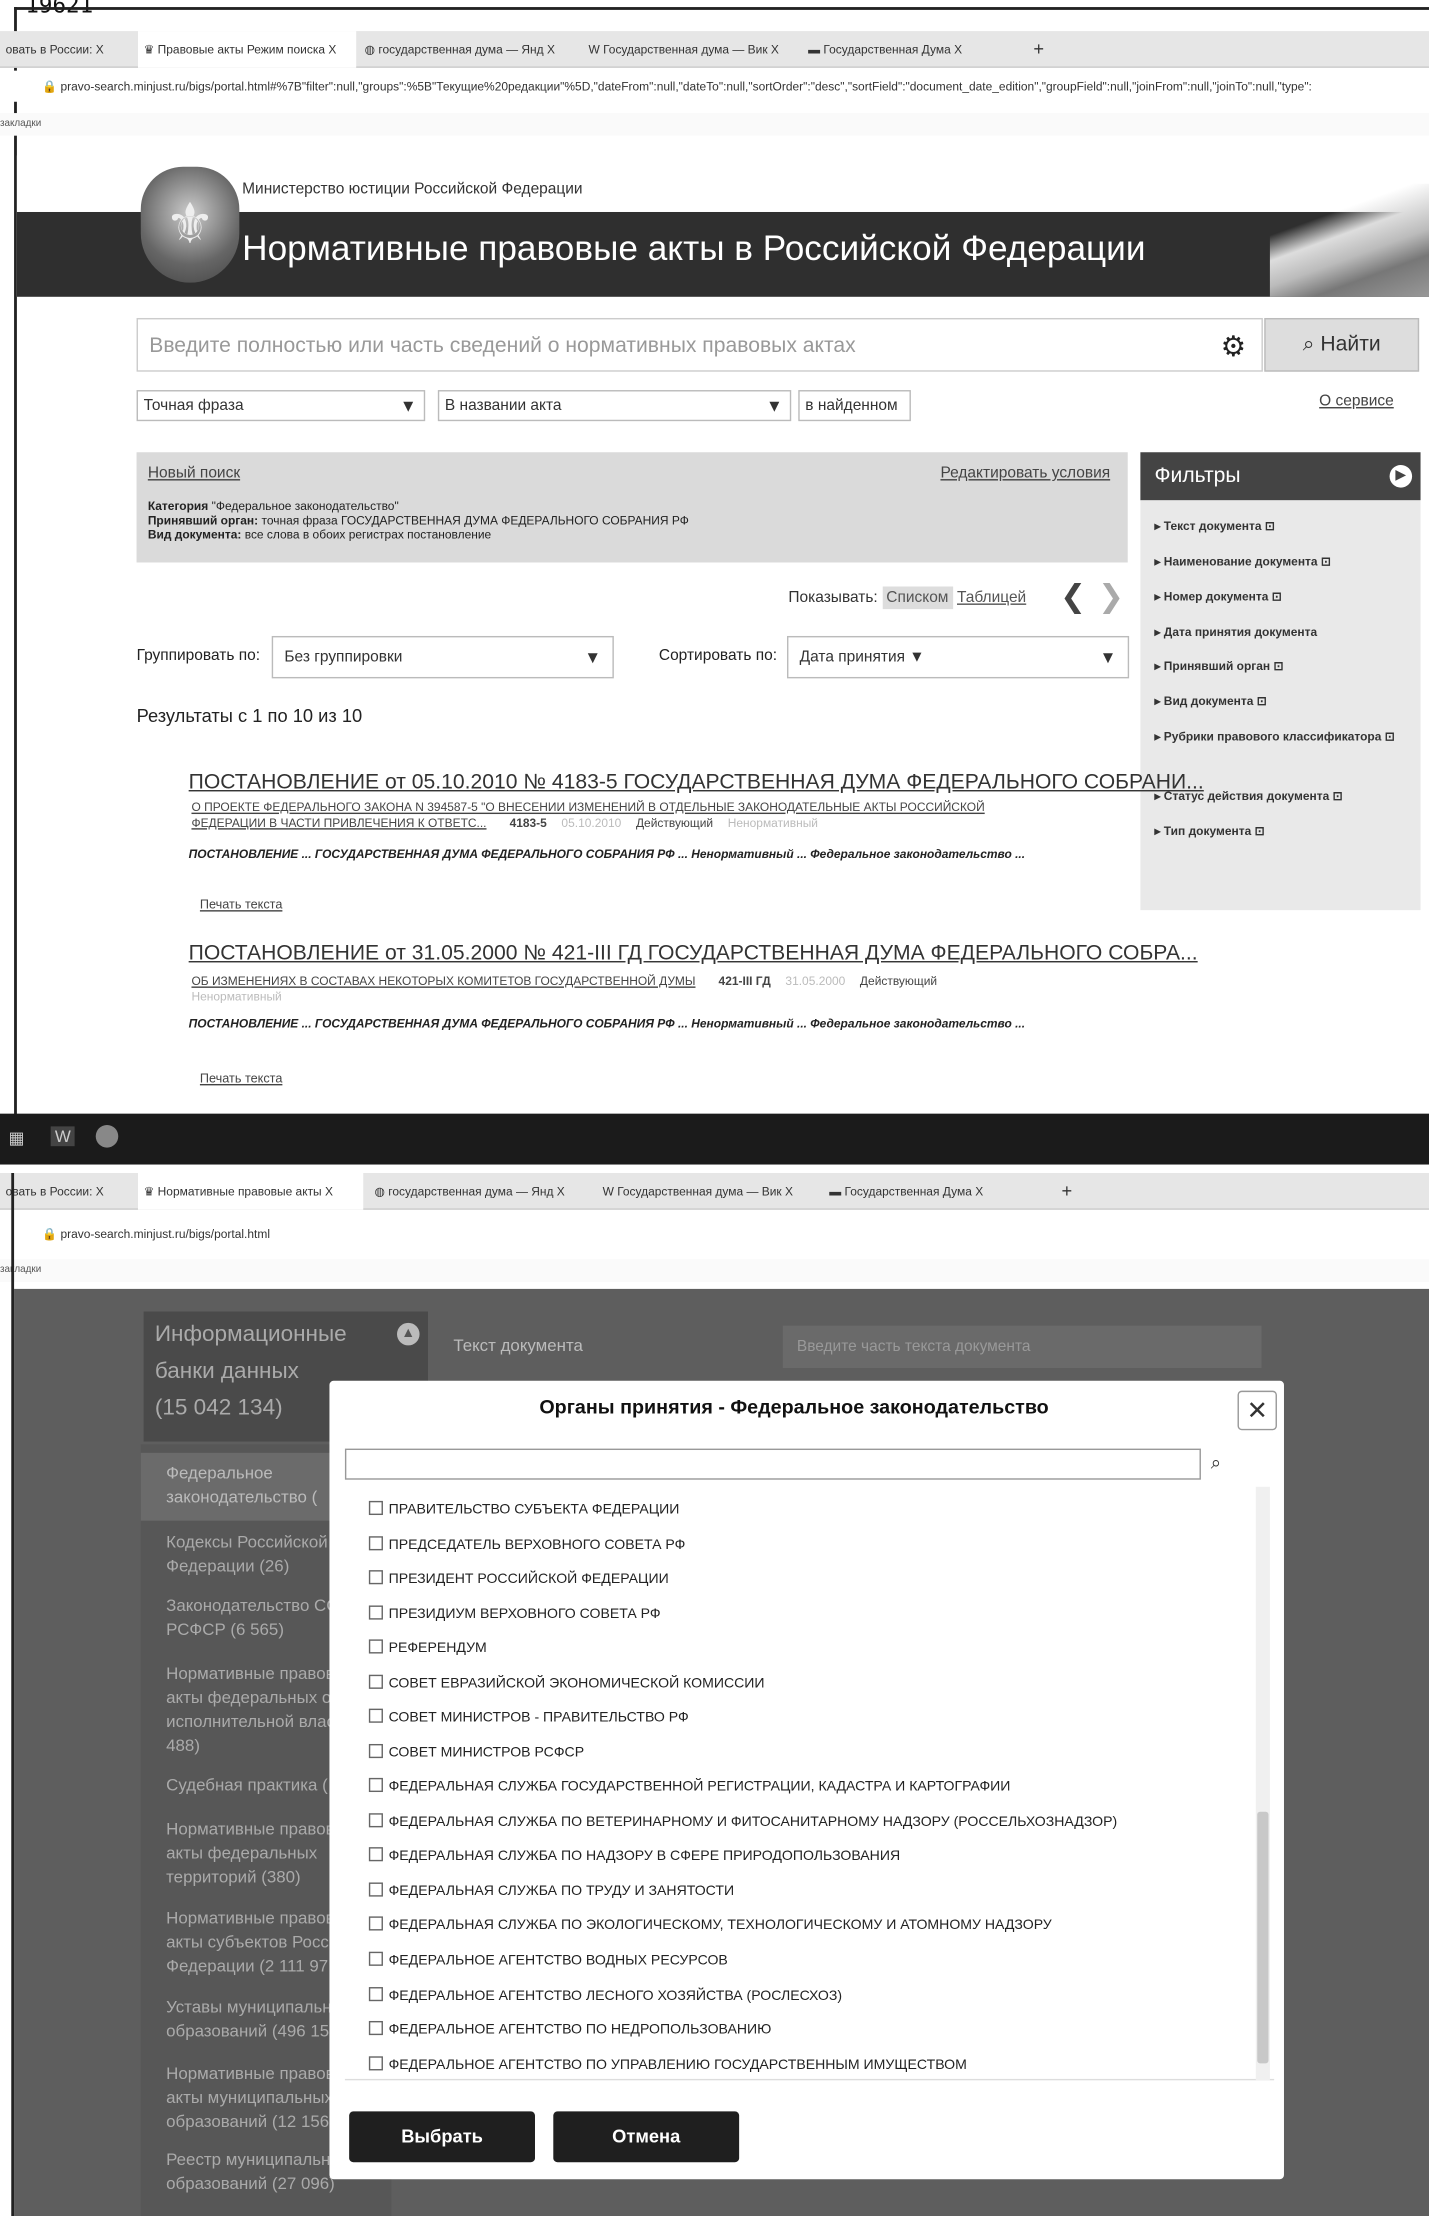 This screenshot has height=2216, width=1429. Describe the element at coordinates (1073, 596) in the screenshot. I see `prev-arrow-icon: ❮` at that location.